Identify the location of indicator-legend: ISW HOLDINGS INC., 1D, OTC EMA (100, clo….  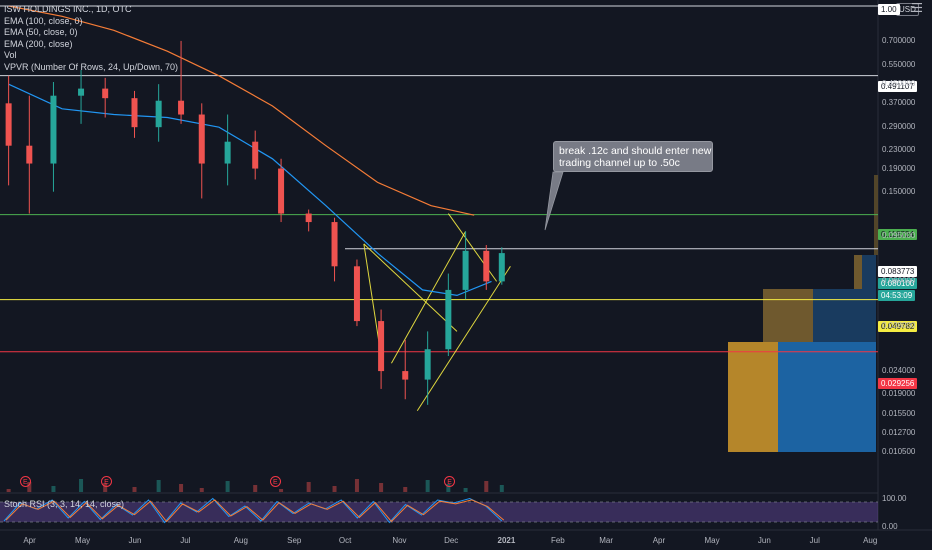
(91, 38).